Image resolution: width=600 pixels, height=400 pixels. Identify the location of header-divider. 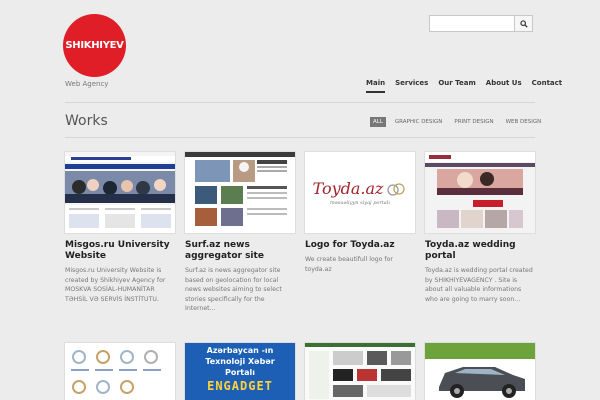
(300, 102).